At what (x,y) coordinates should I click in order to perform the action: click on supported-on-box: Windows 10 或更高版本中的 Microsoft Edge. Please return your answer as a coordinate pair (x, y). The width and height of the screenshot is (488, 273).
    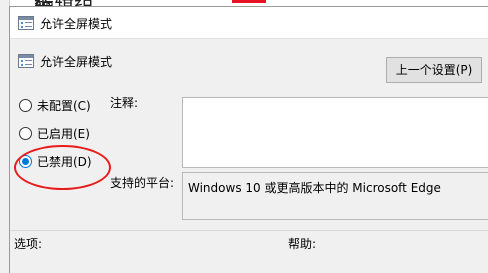
    Looking at the image, I should click on (335, 196).